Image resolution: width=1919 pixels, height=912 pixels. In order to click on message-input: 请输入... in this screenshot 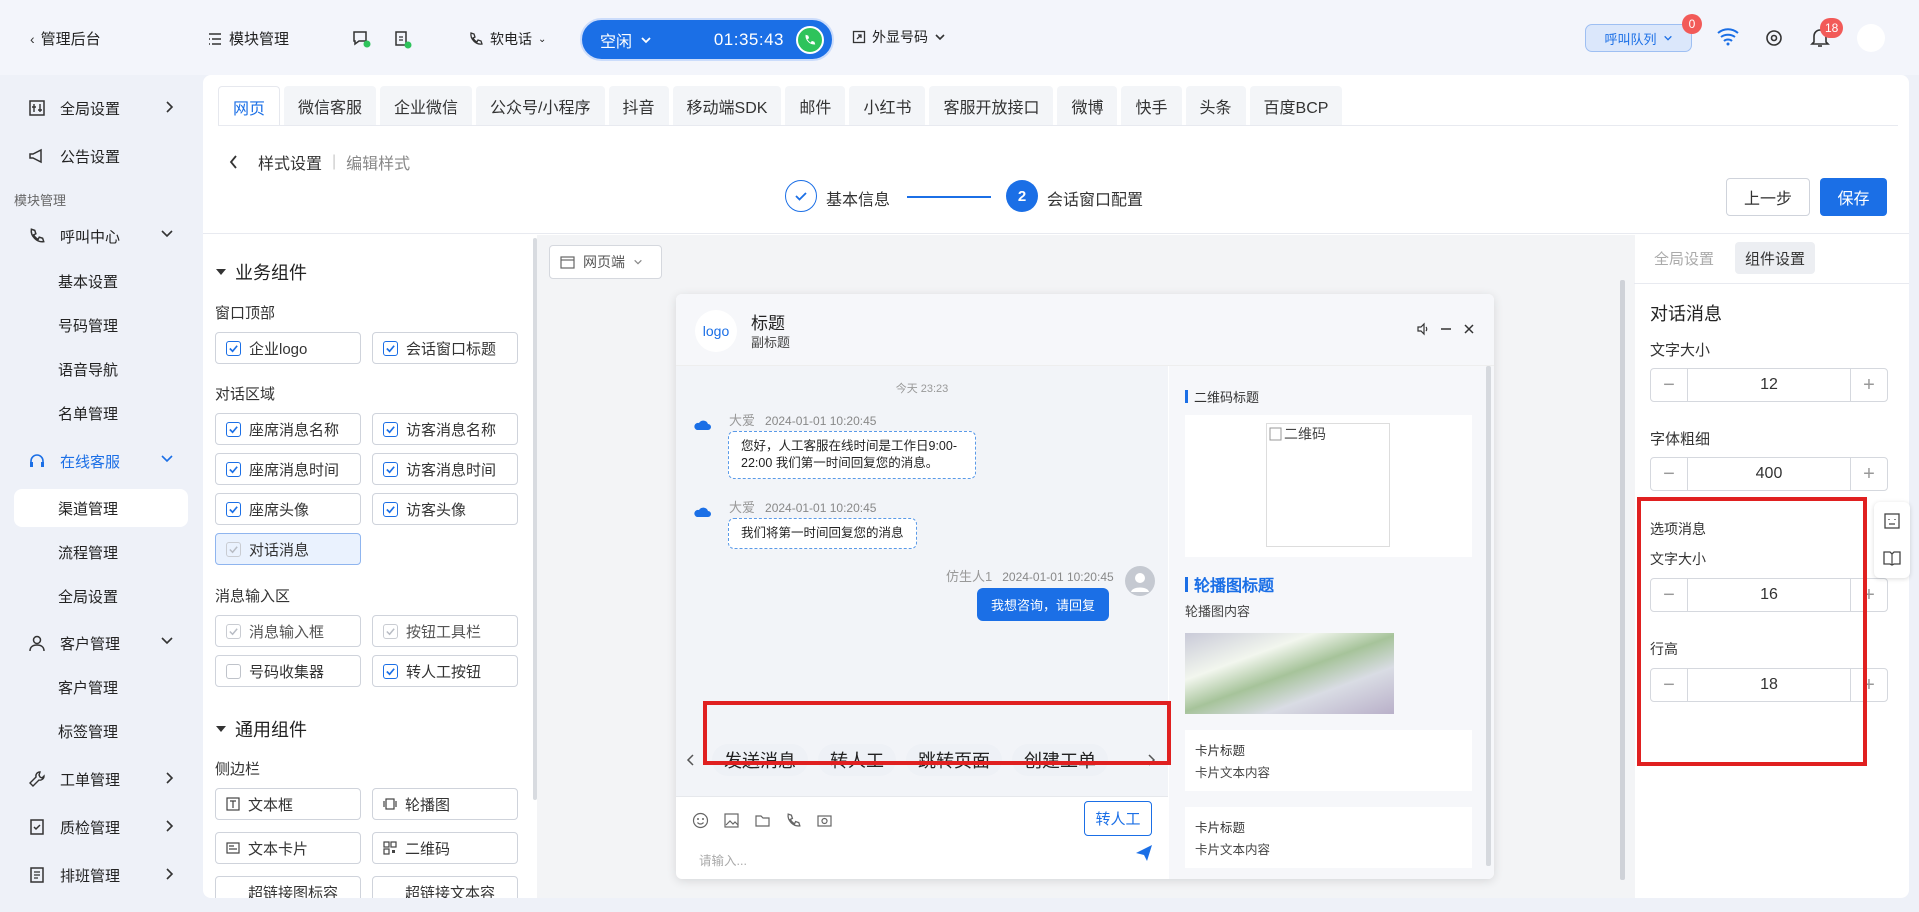, I will do `click(723, 859)`.